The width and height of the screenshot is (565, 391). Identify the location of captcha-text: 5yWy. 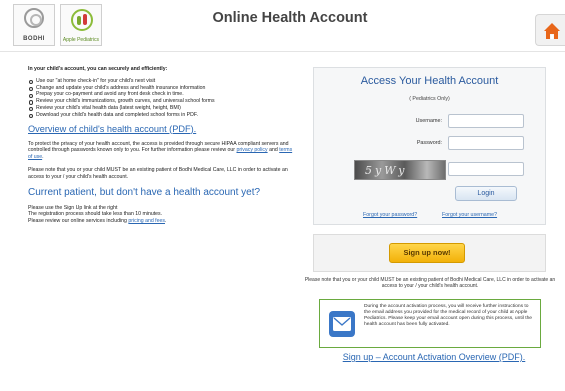
(386, 170).